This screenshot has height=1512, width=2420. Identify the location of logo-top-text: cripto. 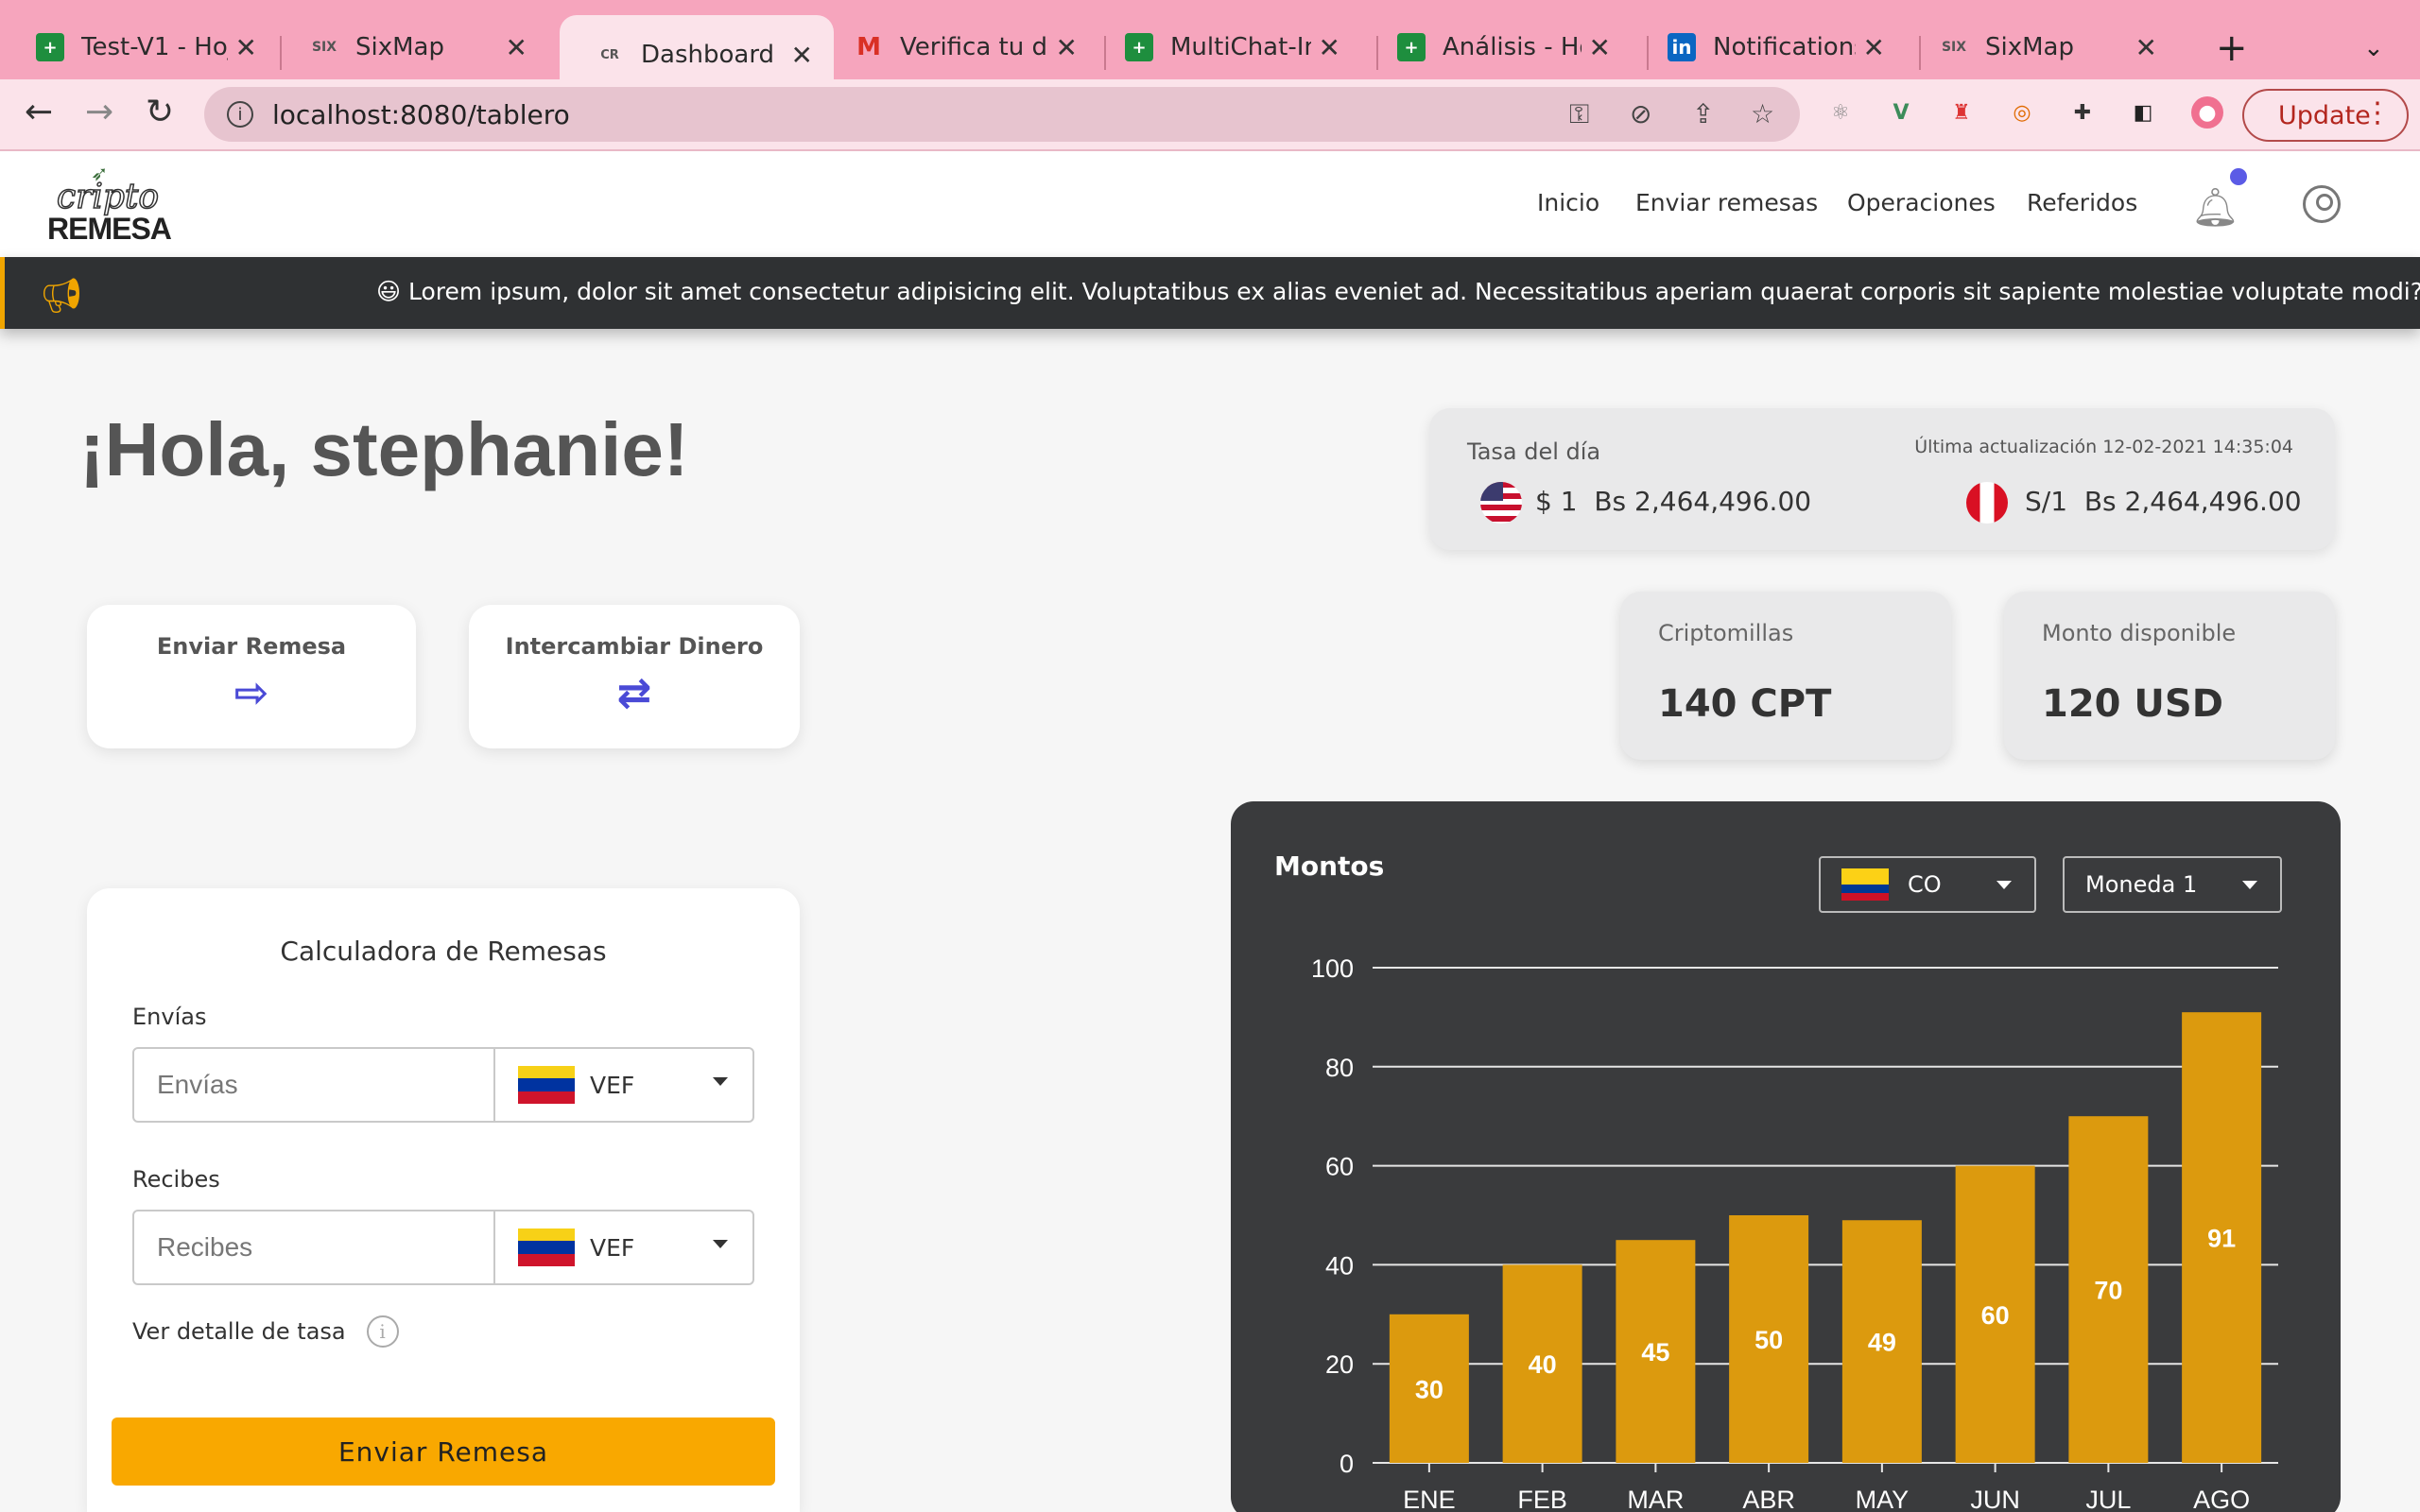
(108, 197).